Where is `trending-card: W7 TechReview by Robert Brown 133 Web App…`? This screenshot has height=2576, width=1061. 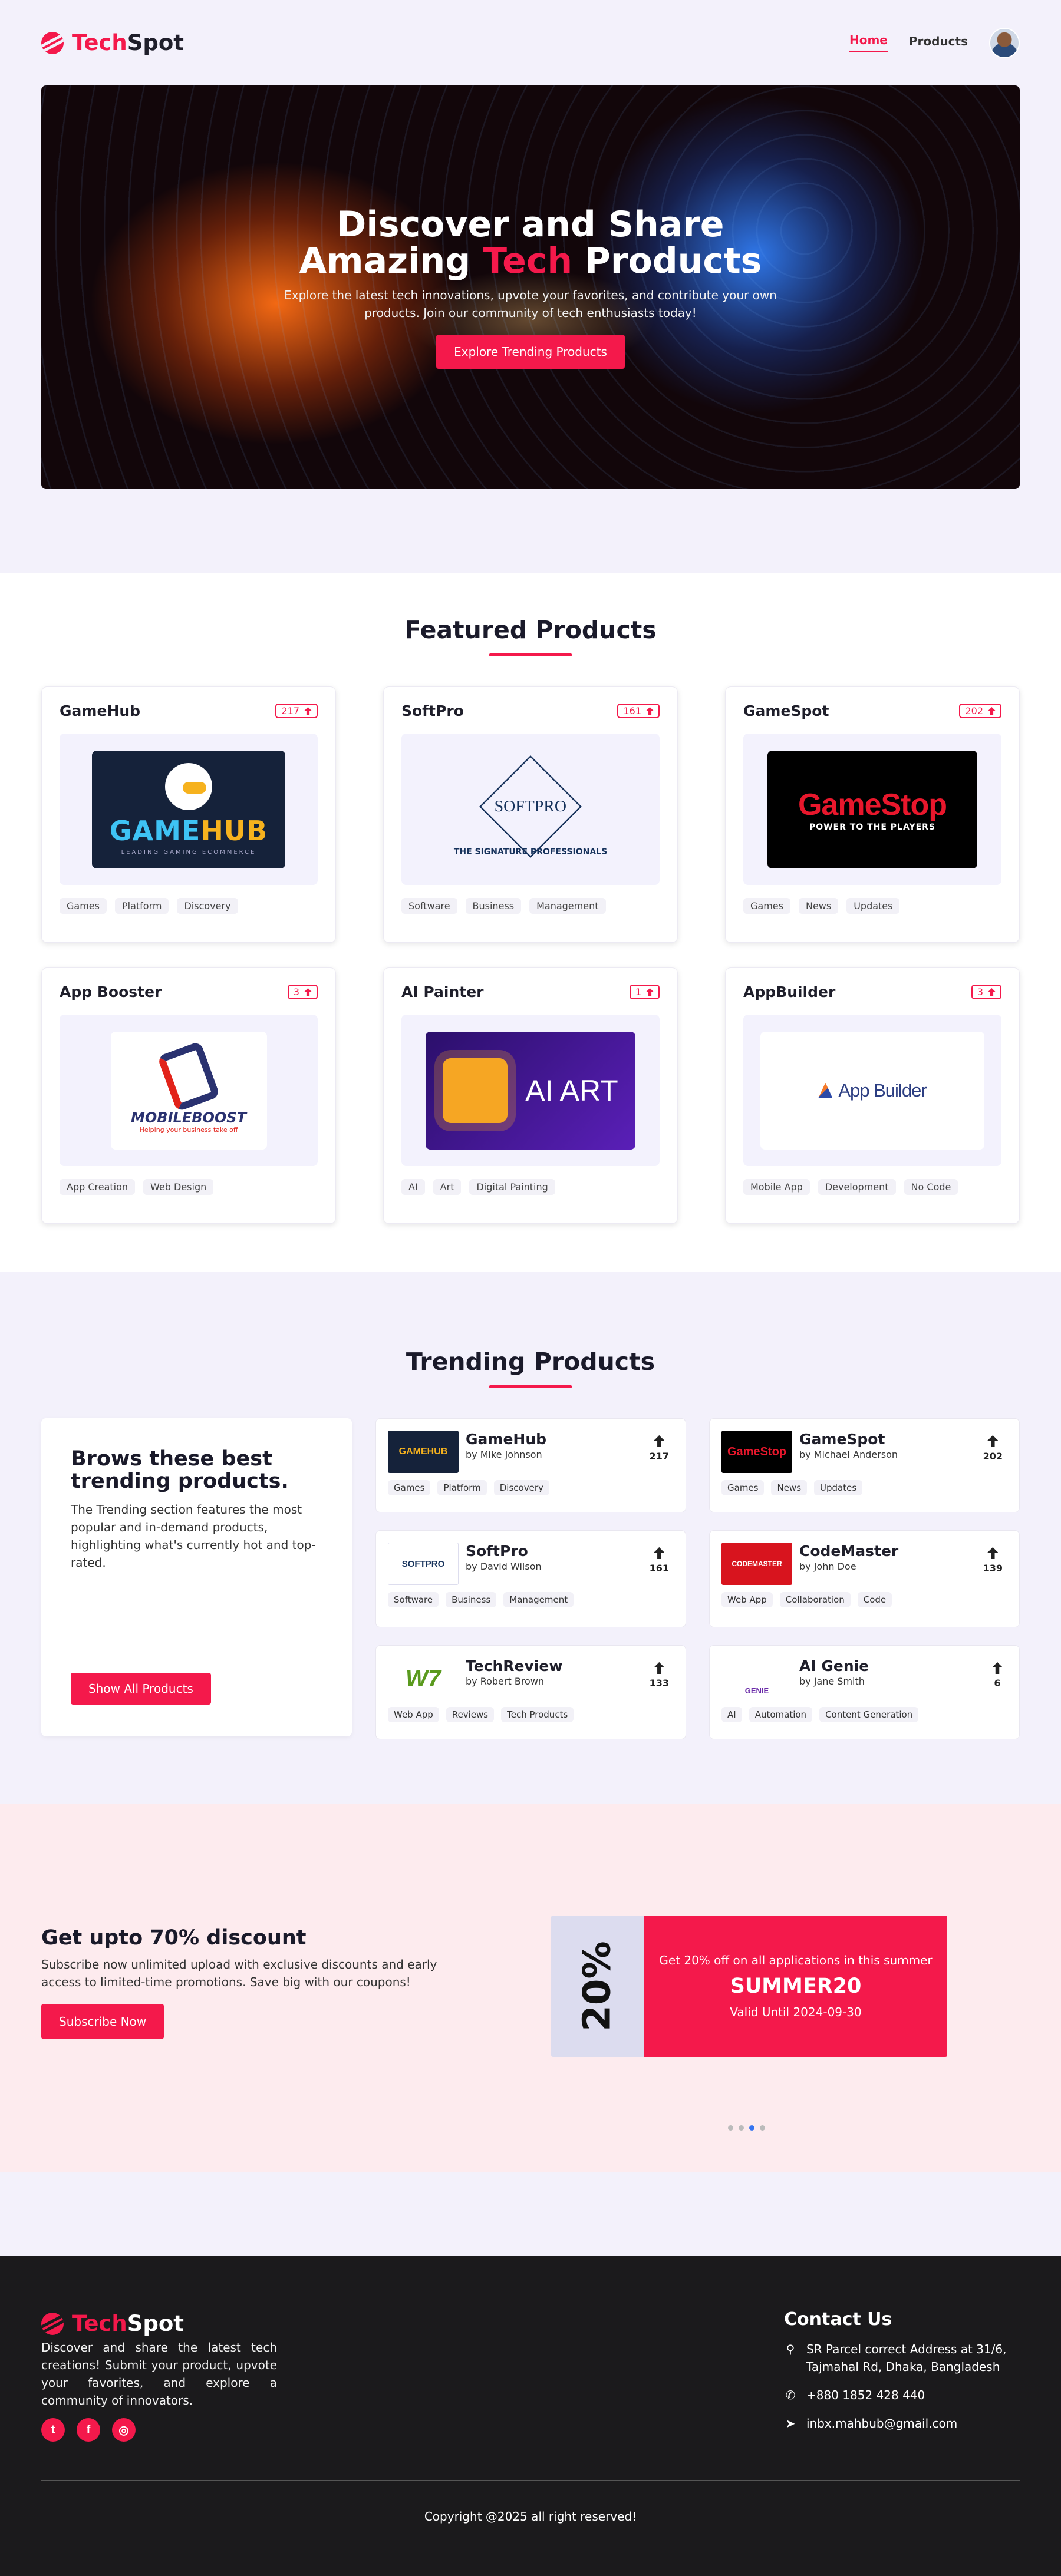
trending-card: W7 TechReview by Robert Brown 133 Web App… is located at coordinates (531, 1692).